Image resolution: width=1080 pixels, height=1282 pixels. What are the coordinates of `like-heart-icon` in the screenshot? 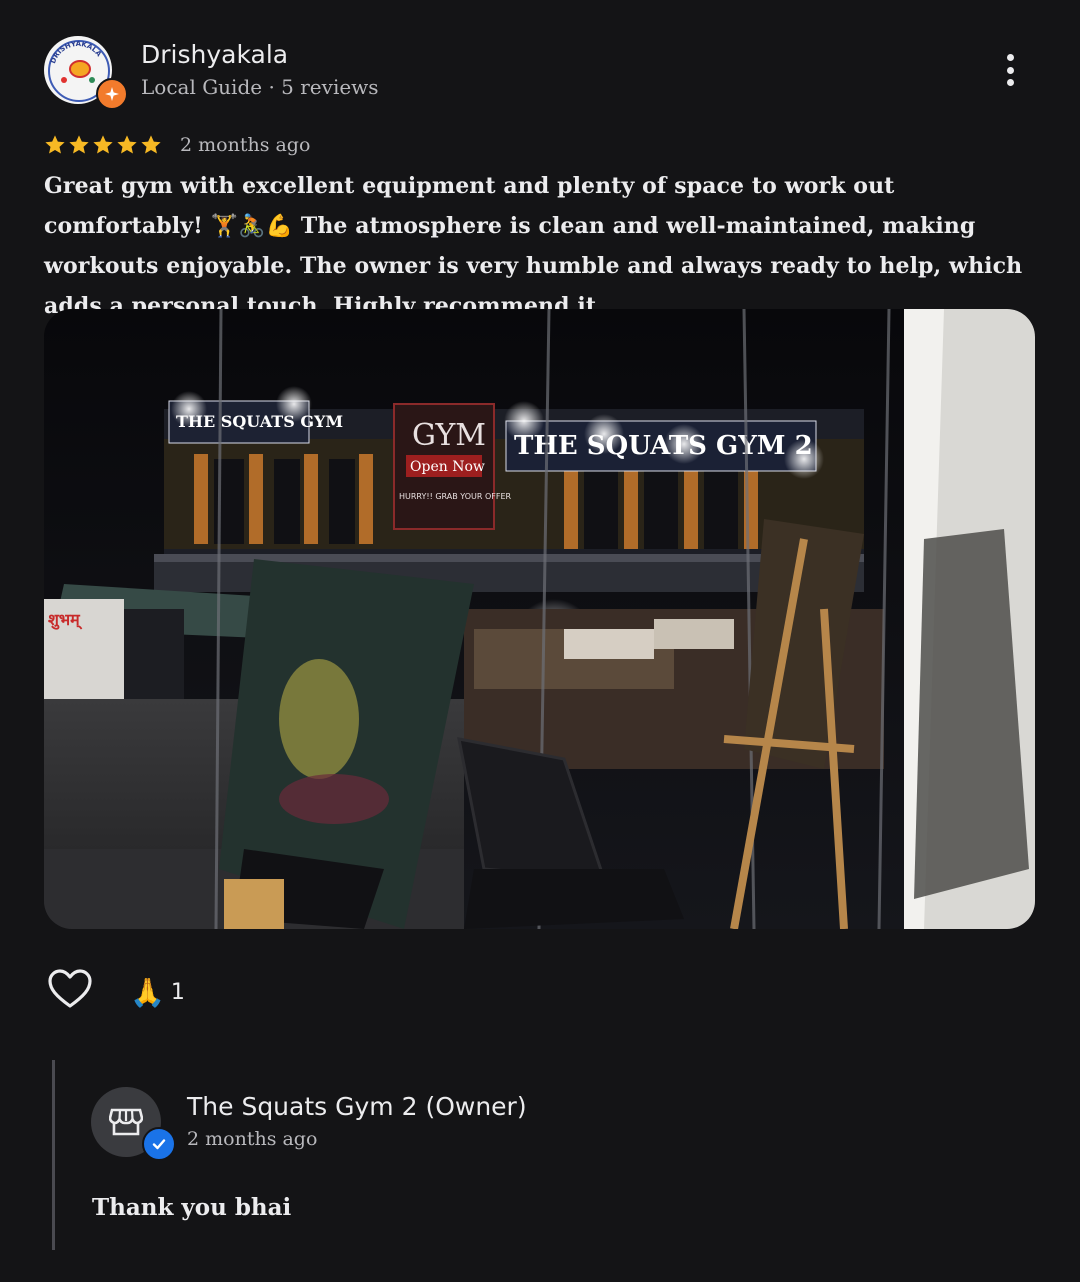 It's located at (70, 990).